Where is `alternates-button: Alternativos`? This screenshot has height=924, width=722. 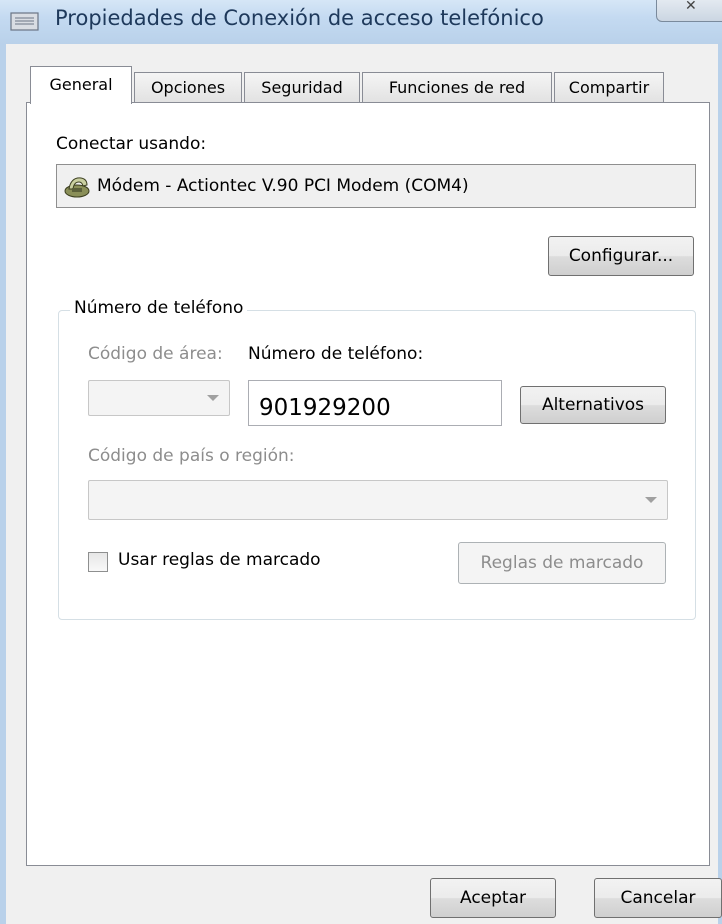
alternates-button: Alternativos is located at coordinates (593, 405).